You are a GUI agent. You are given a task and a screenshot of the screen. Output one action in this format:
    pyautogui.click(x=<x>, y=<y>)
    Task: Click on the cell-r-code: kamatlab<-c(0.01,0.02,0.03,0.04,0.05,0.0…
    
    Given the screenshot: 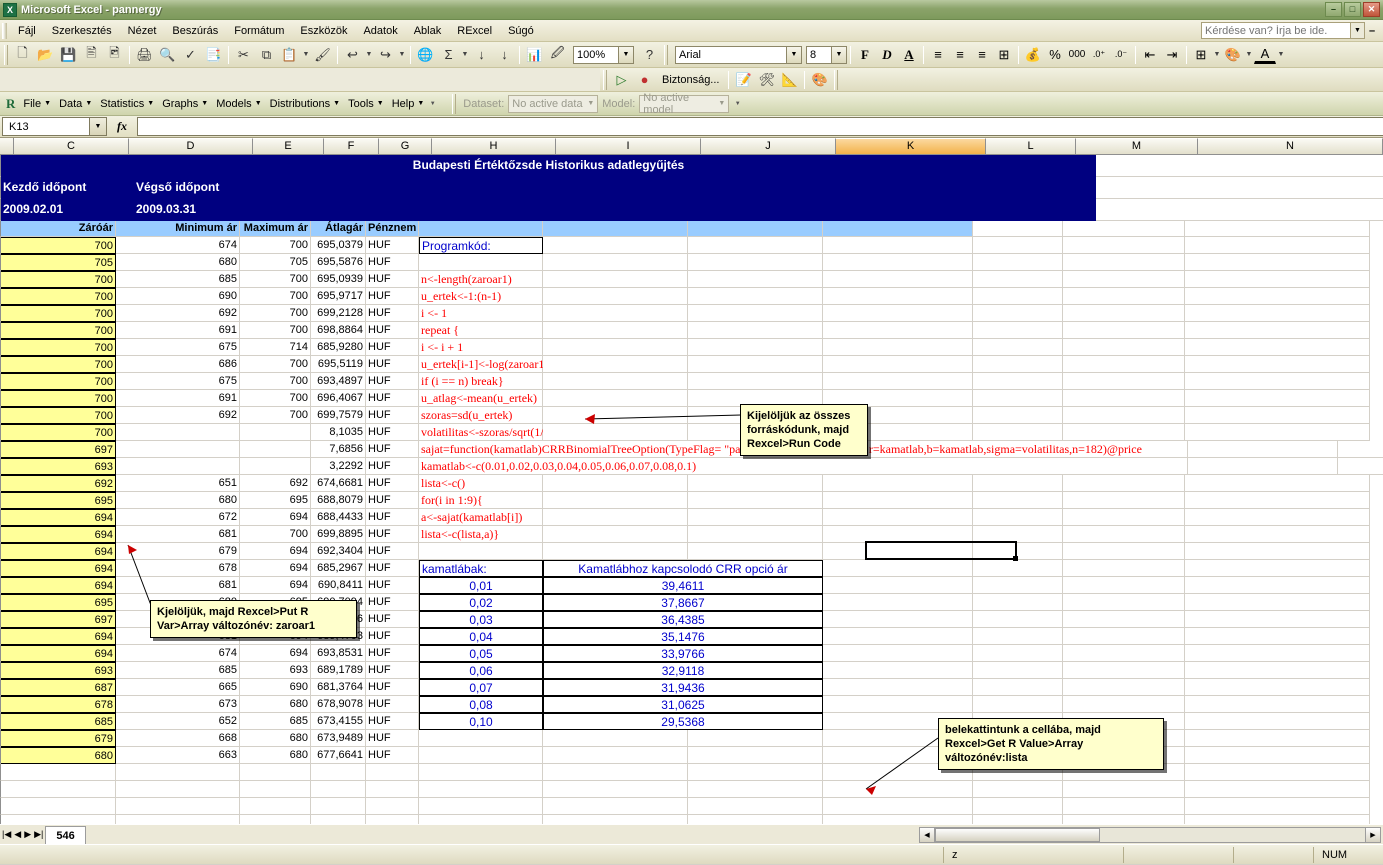 What is the action you would take?
    pyautogui.click(x=803, y=466)
    